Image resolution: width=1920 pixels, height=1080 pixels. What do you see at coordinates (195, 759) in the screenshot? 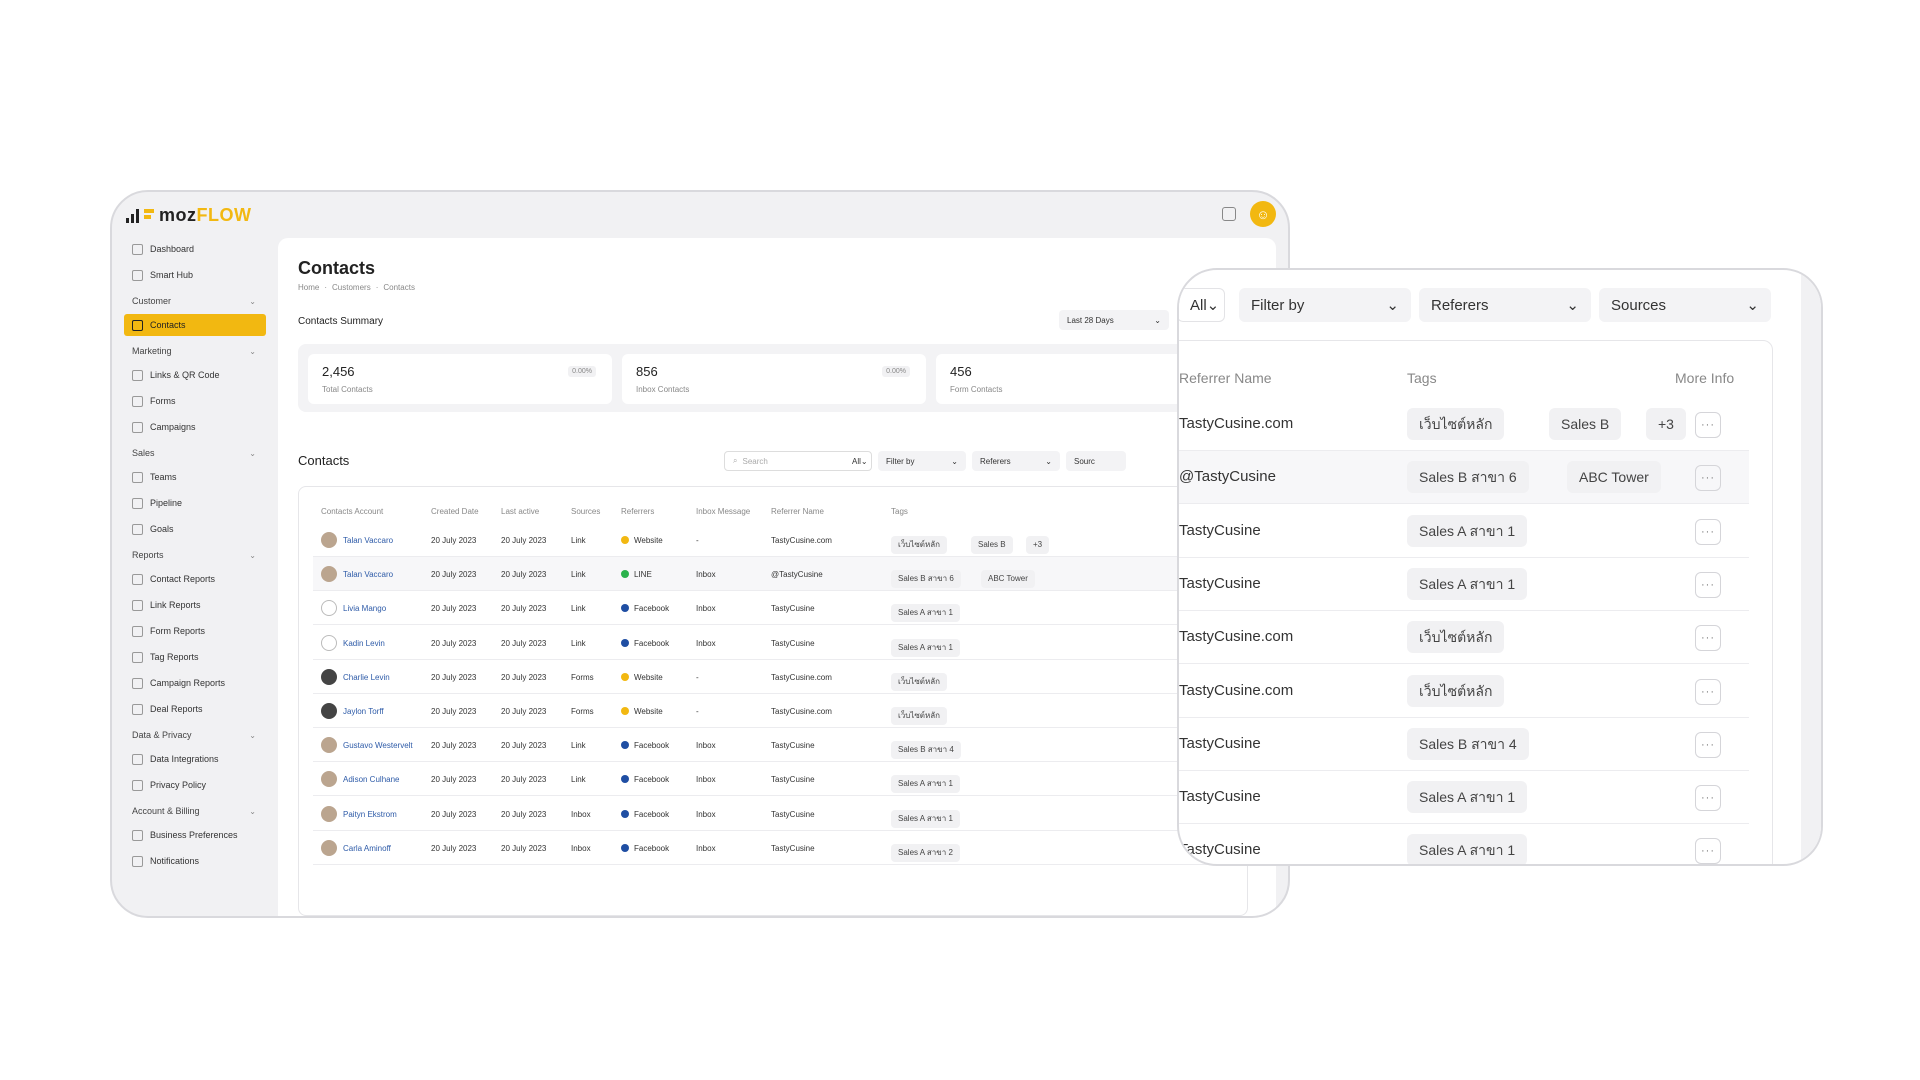
I see `sidebar-item-data-integrations: Data Integrations` at bounding box center [195, 759].